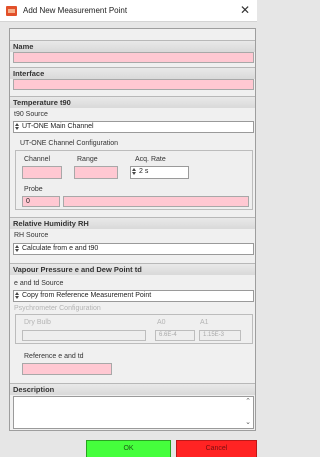 The height and width of the screenshot is (457, 320). Describe the element at coordinates (39, 283) in the screenshot. I see `e-td-source-label: e and td Source` at that location.